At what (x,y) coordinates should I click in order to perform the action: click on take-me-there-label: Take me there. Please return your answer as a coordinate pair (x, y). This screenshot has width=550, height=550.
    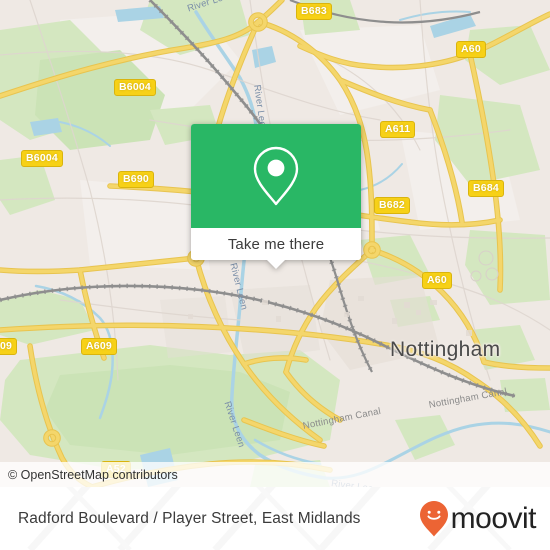
    Looking at the image, I should click on (276, 244).